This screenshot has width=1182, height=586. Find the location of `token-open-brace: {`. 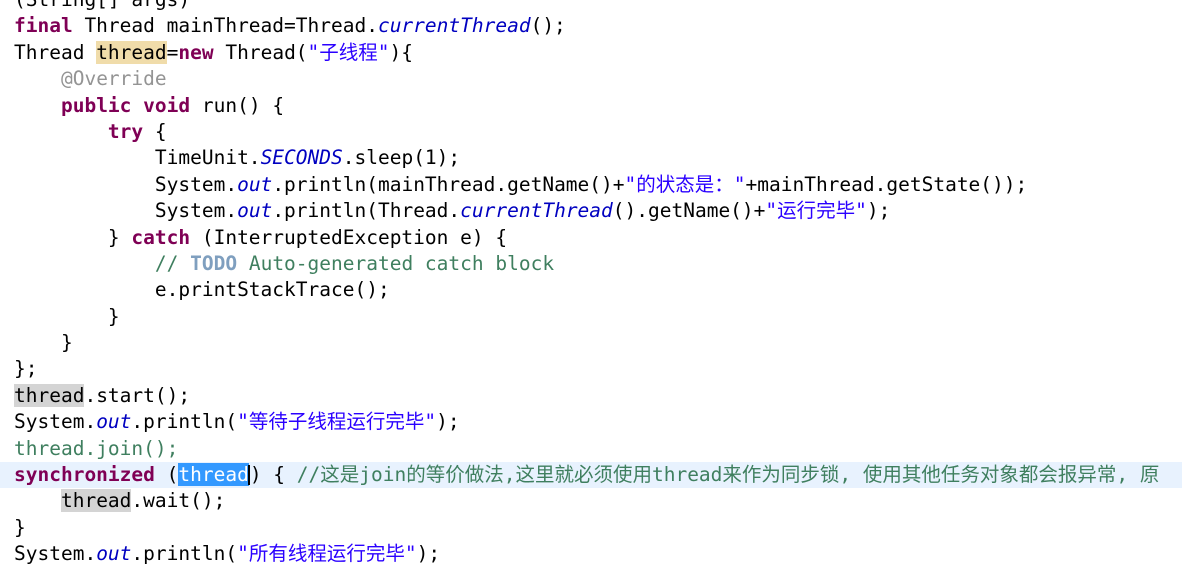

token-open-brace: { is located at coordinates (155, 131).